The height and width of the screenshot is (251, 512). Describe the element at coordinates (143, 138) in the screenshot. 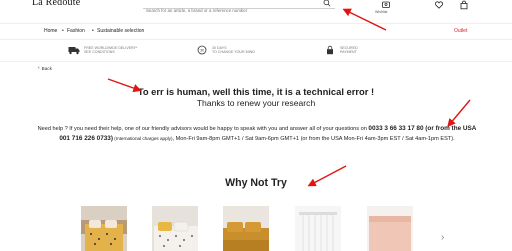

I see `help-charges: (International charges apply)` at that location.